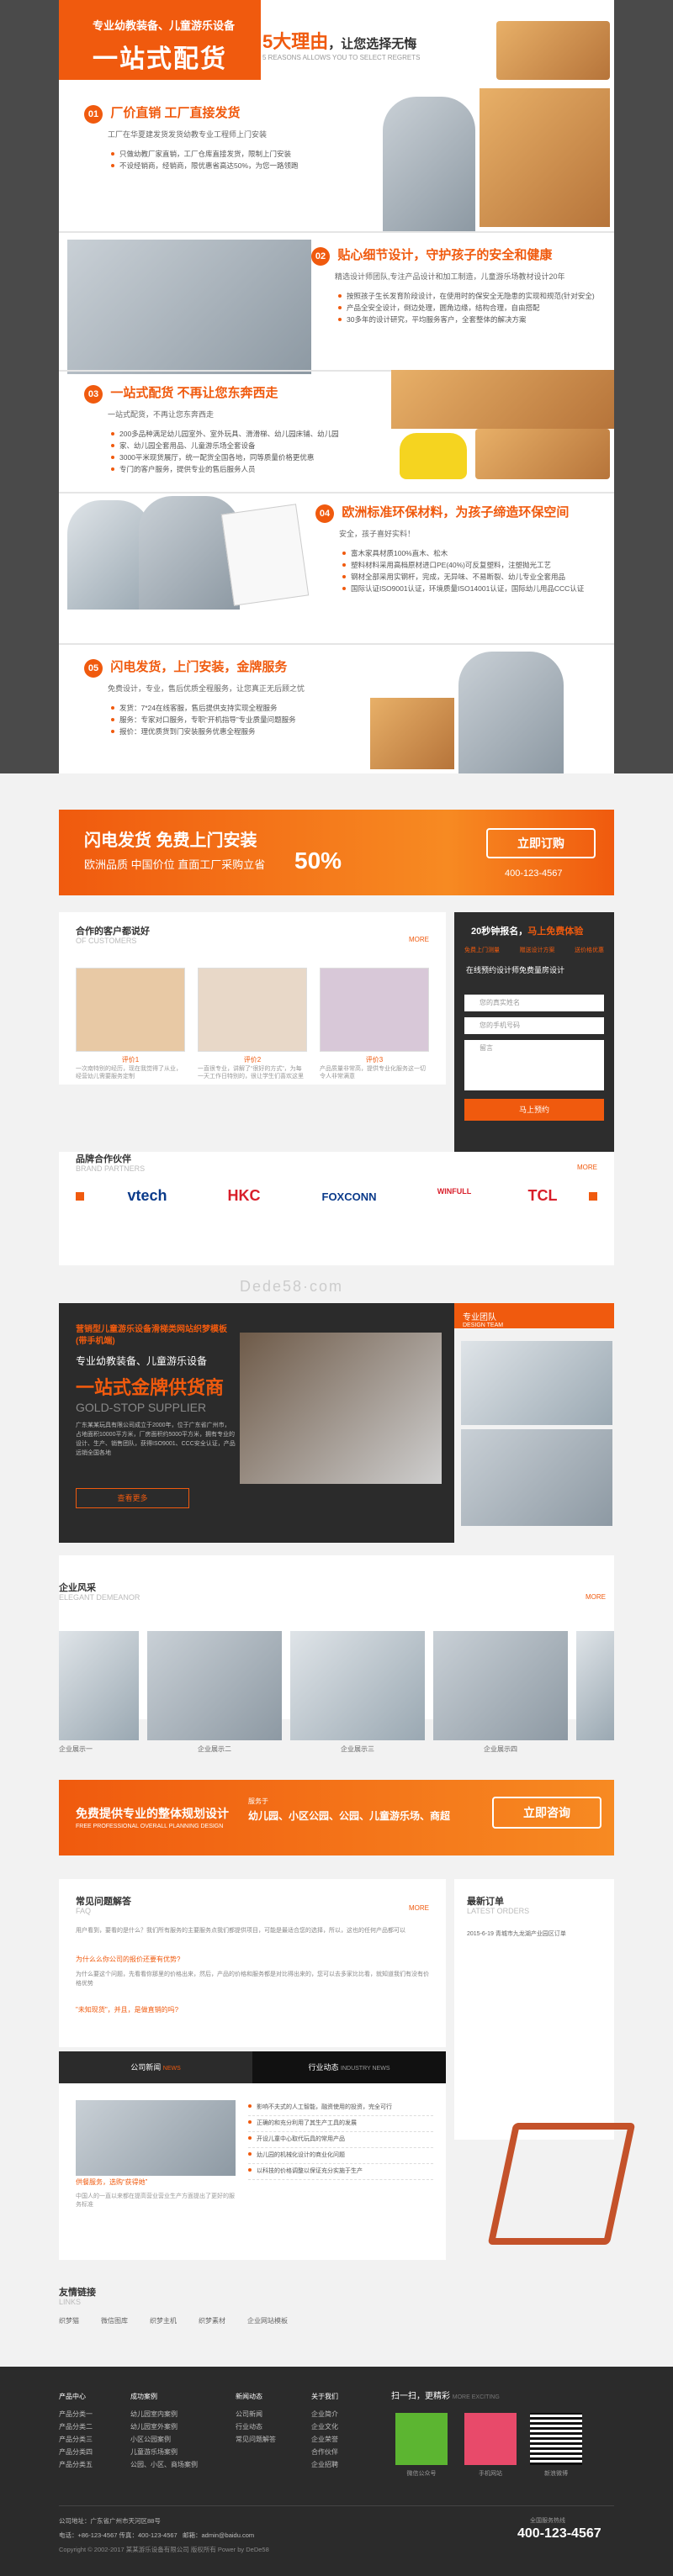 Image resolution: width=673 pixels, height=2576 pixels. I want to click on footer-link: 企业文化, so click(345, 2426).